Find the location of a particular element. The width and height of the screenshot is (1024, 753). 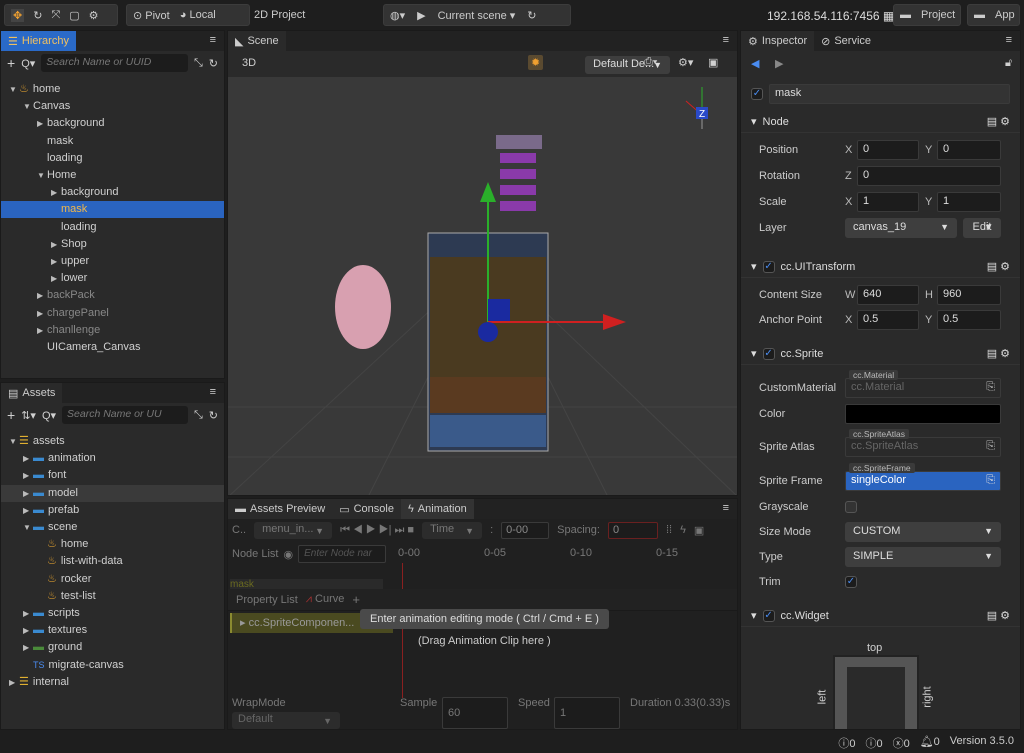

rotation-z-input: 0 is located at coordinates (929, 176).